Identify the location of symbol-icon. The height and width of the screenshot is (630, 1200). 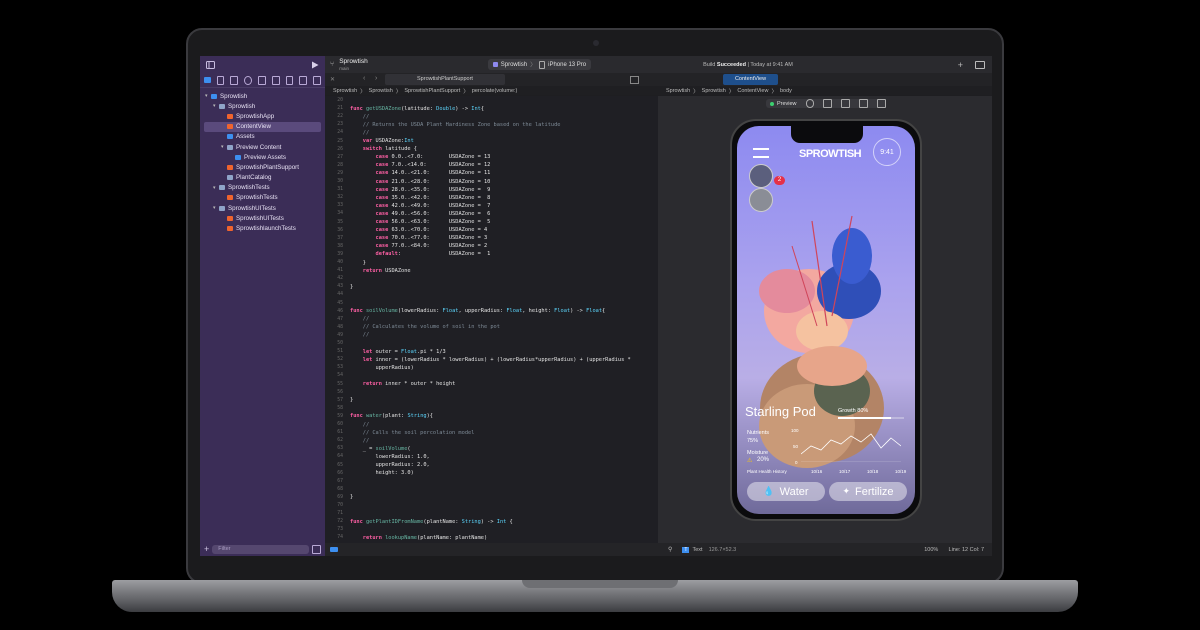
(234, 80).